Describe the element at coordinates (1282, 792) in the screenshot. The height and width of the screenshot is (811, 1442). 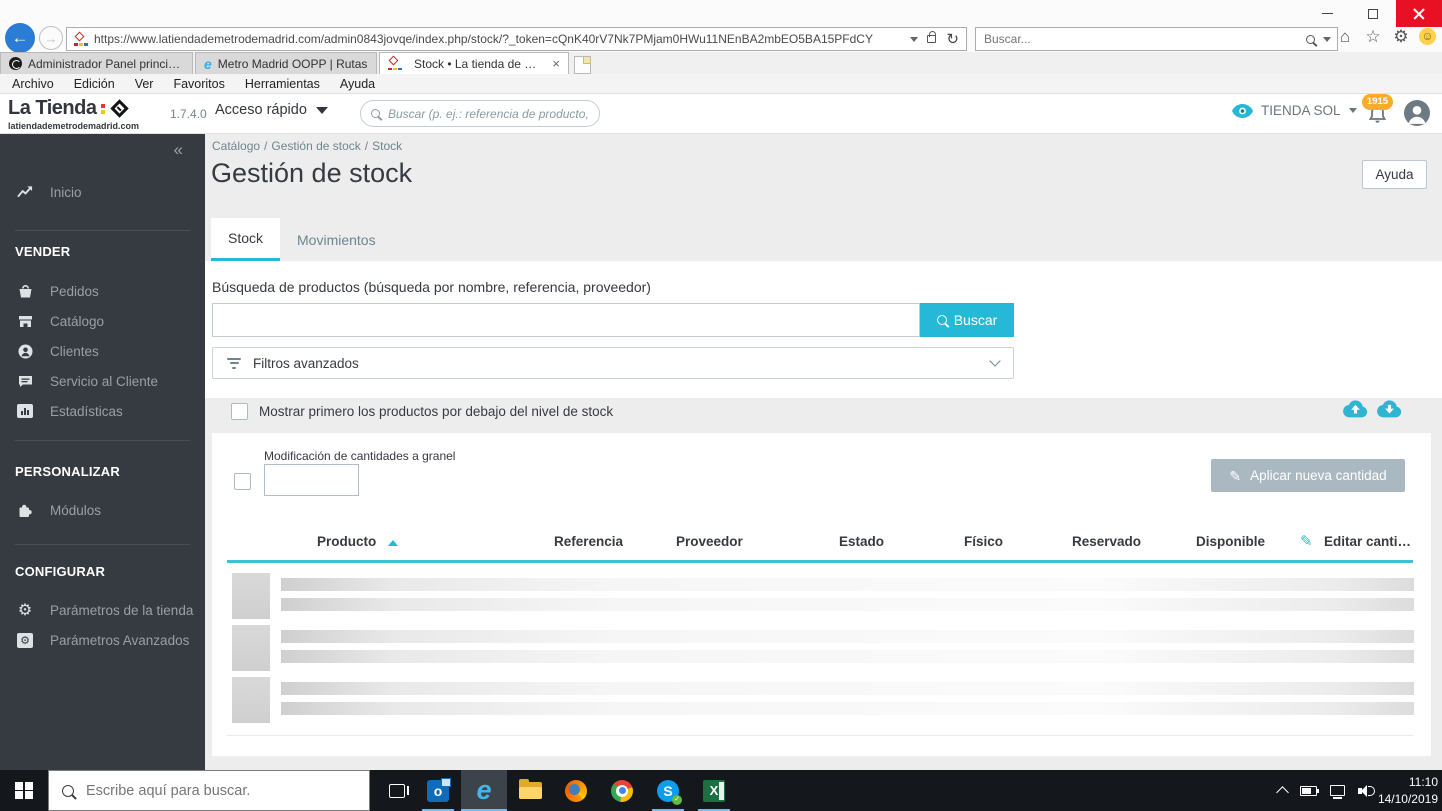
I see `tray-expand-button` at that location.